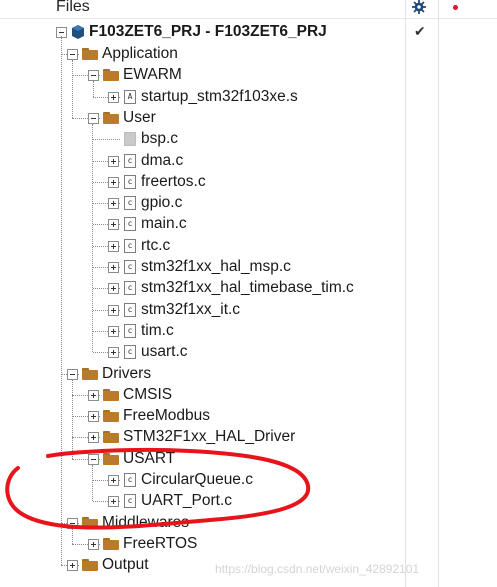 This screenshot has height=587, width=497. Describe the element at coordinates (197, 479) in the screenshot. I see `tree-item-label: CircularQueue.c` at that location.